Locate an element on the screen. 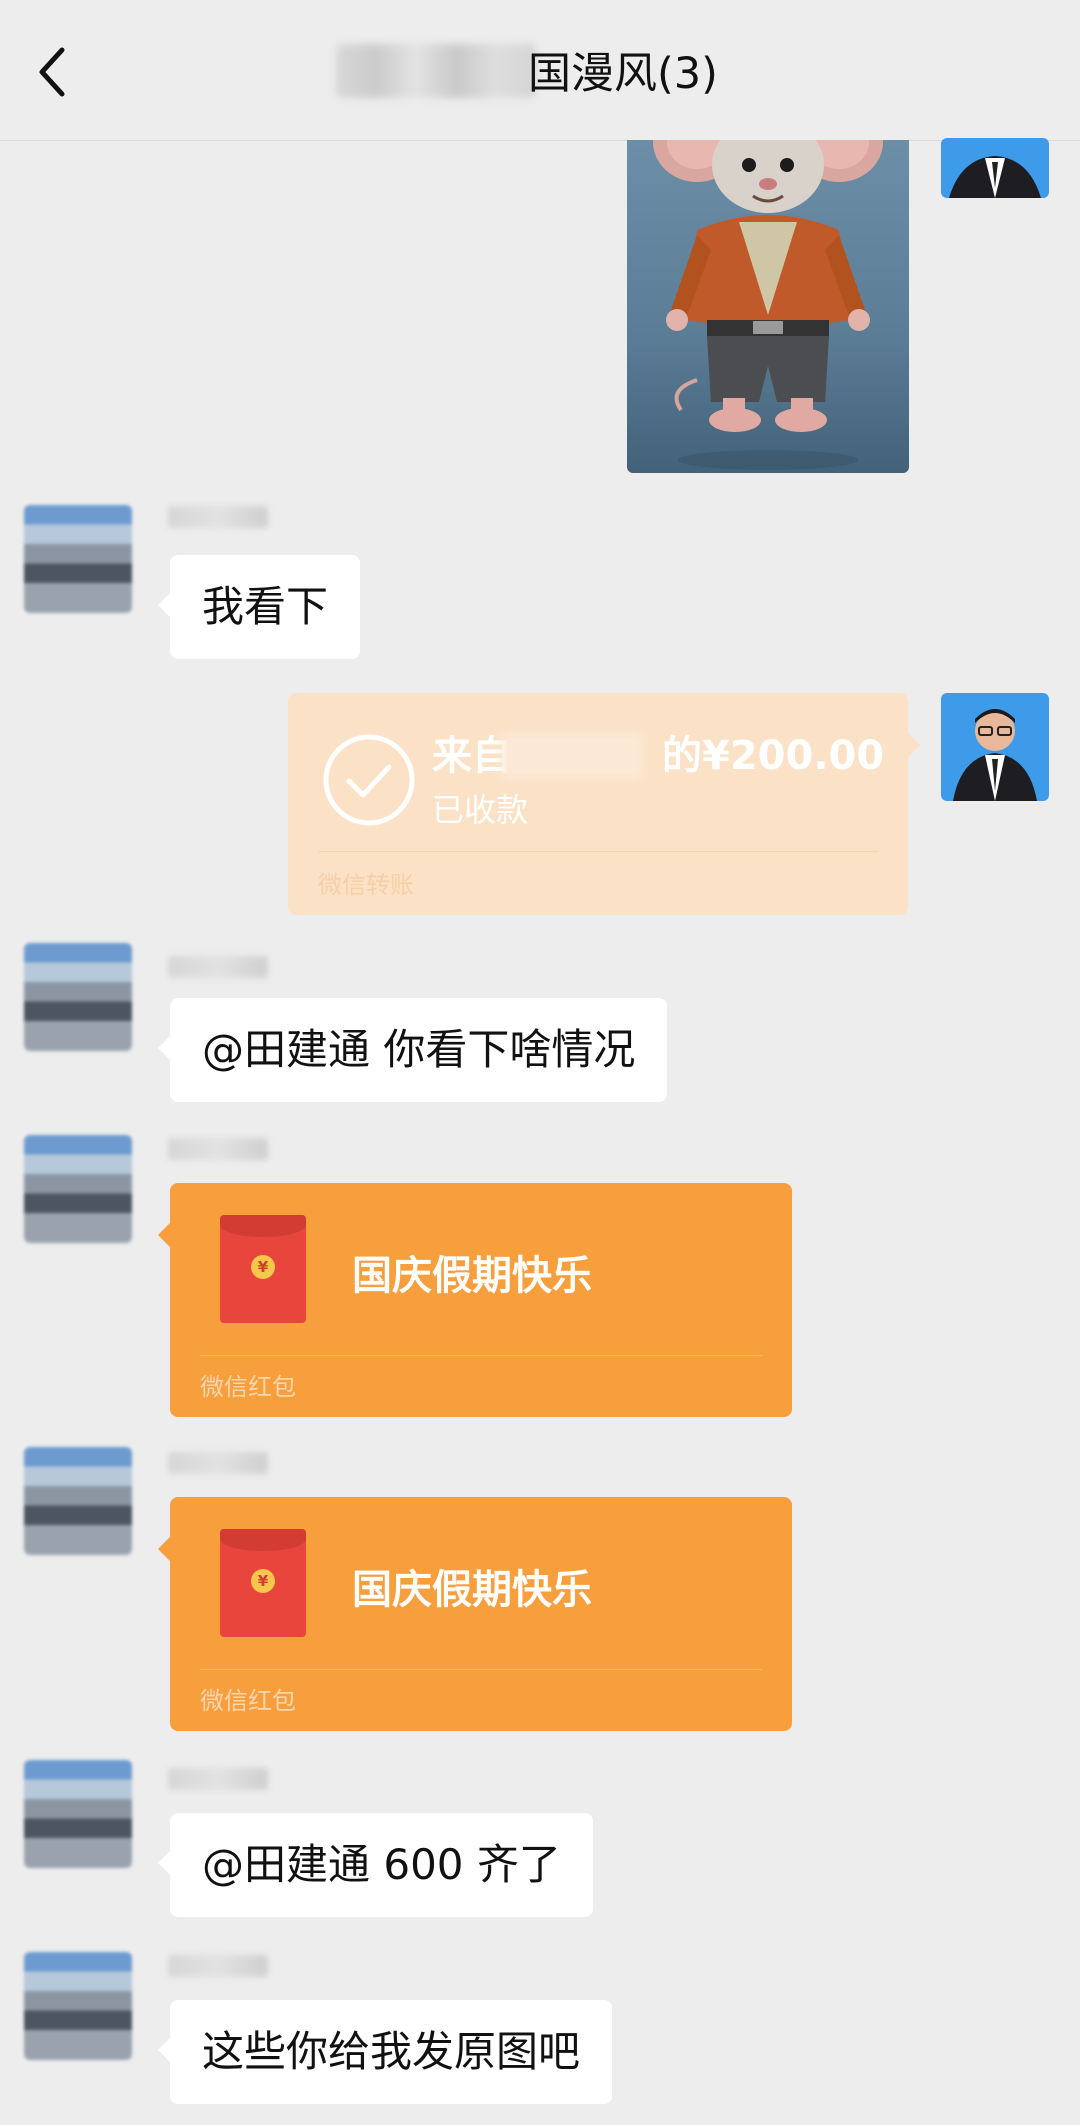  transfer-amount: 来自 的¥200.00 is located at coordinates (658, 756).